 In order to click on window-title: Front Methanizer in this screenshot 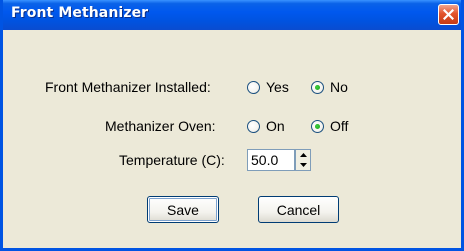, I will do `click(80, 13)`.